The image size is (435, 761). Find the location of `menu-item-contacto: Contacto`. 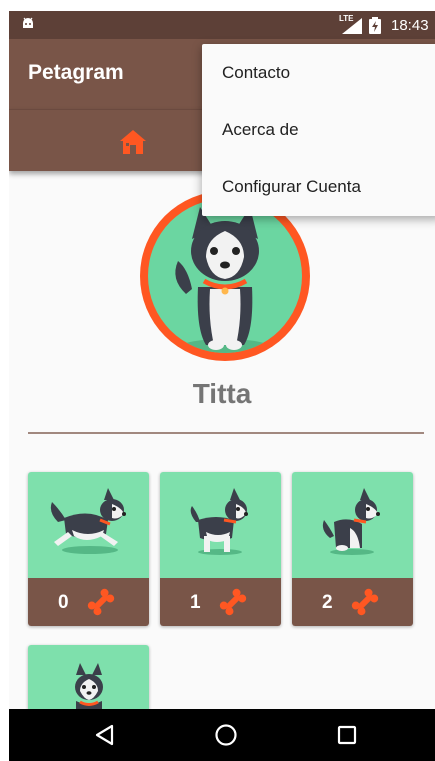

menu-item-contacto: Contacto is located at coordinates (318, 72).